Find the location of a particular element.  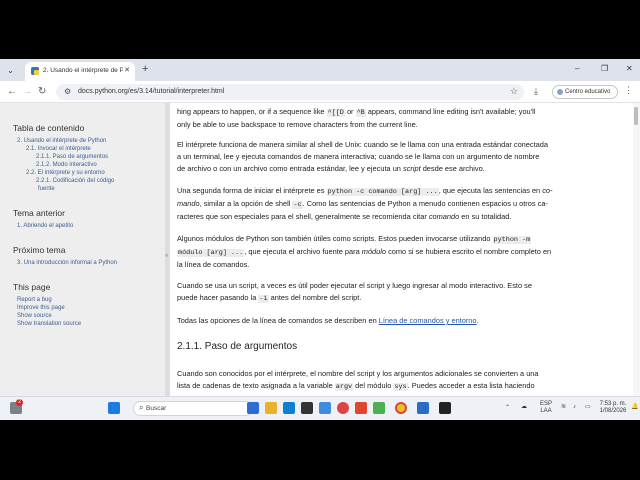

improve-page-link: Improve this page is located at coordinates (89, 308).